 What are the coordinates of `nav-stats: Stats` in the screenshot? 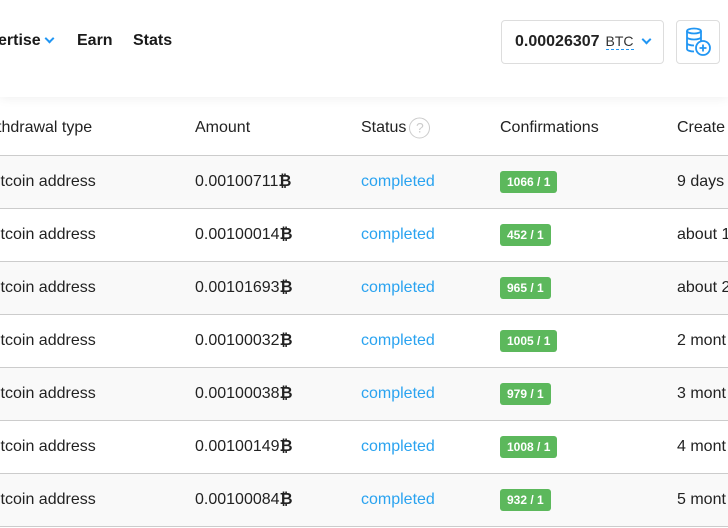 It's located at (152, 41).